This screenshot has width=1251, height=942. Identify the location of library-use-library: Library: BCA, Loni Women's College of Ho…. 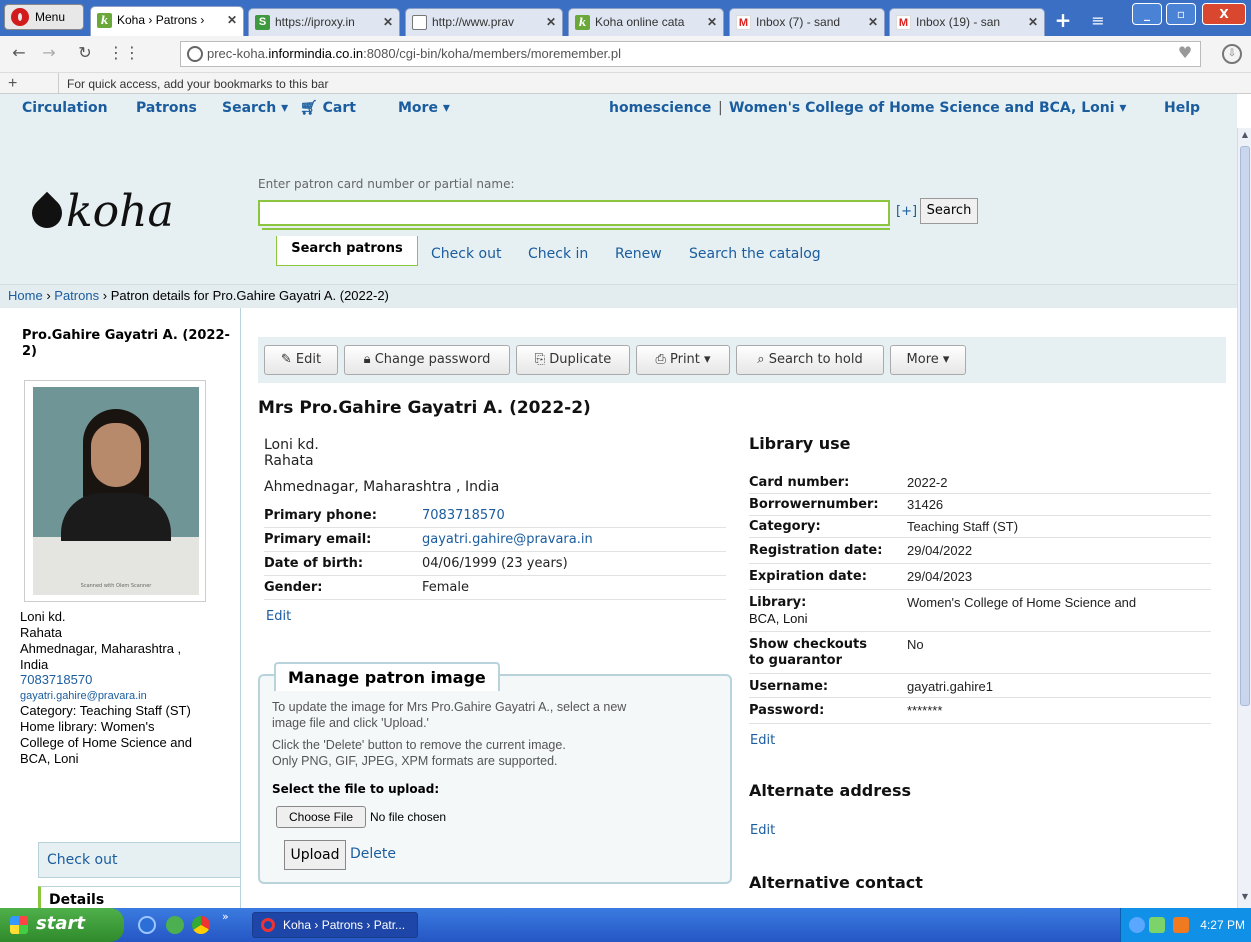
(980, 612).